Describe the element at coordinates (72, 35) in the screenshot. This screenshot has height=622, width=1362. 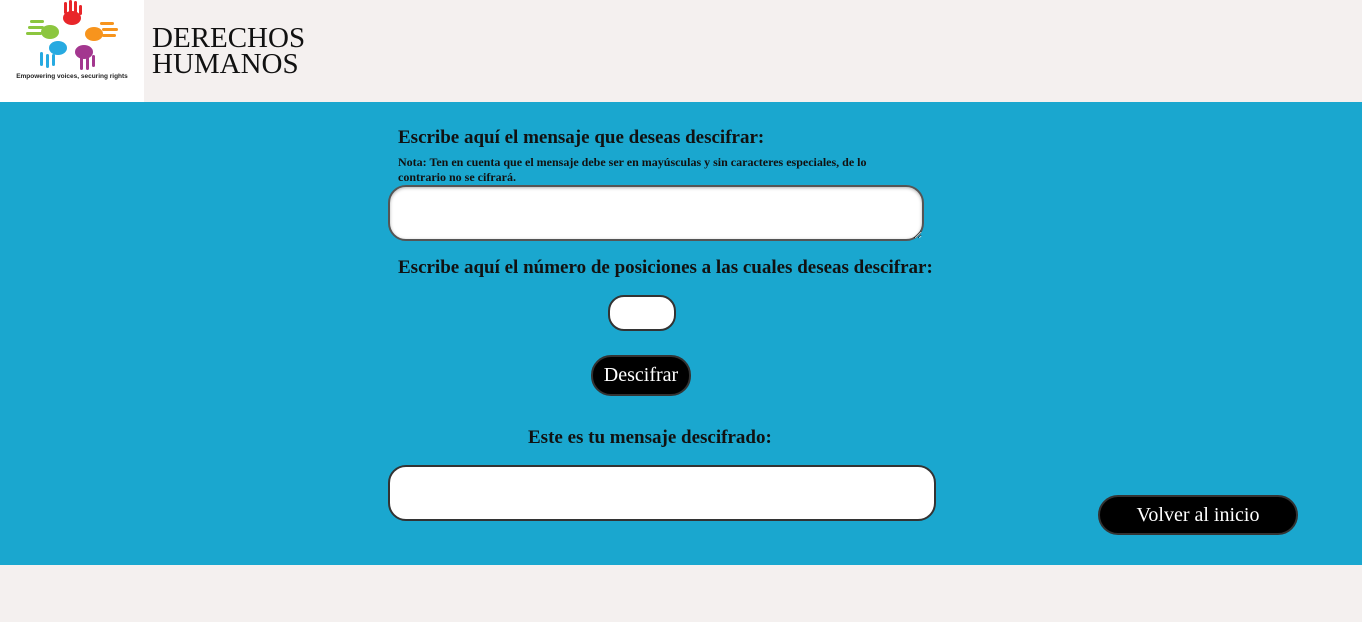
I see `hands-logo-icon` at that location.